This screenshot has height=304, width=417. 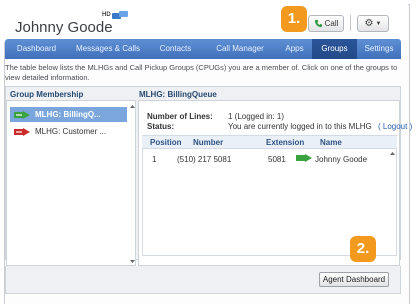 I want to click on callout-1: 1., so click(x=294, y=19).